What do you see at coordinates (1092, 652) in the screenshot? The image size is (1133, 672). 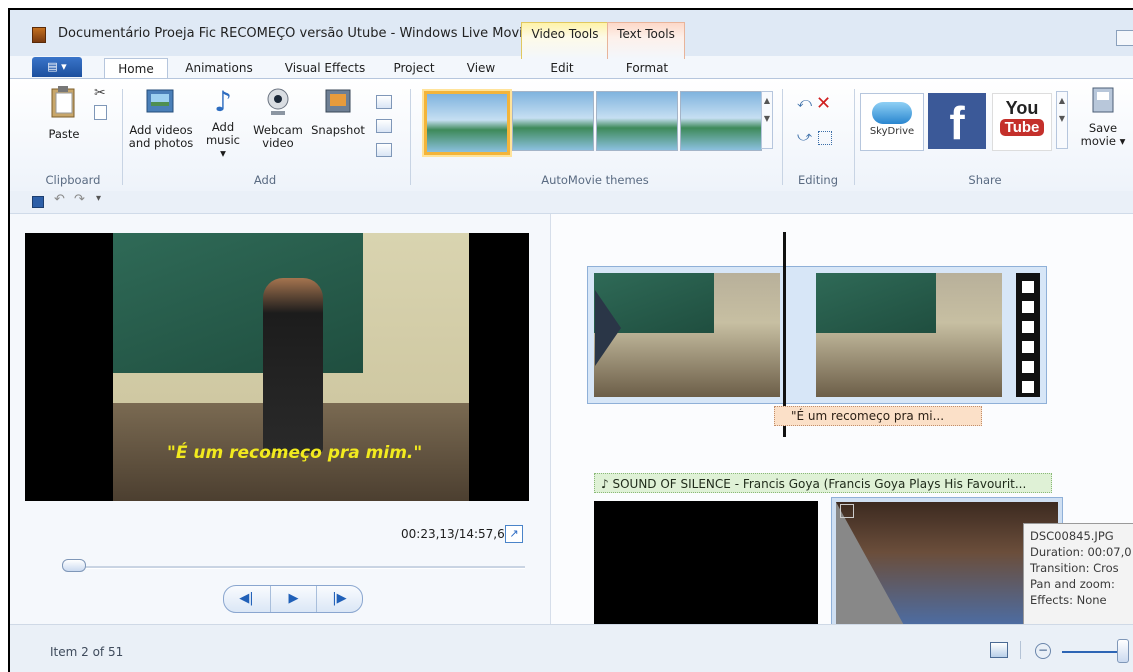 I see `zoom-slider` at bounding box center [1092, 652].